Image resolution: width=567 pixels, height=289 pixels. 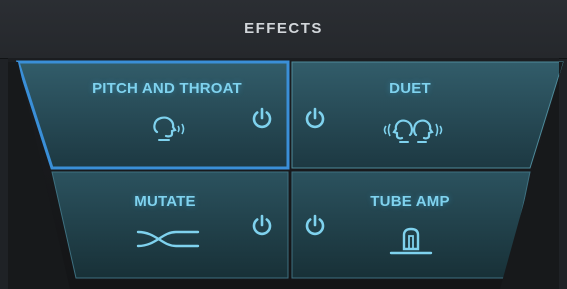 What do you see at coordinates (165, 201) in the screenshot?
I see `effect-label-mutate: MUTATE` at bounding box center [165, 201].